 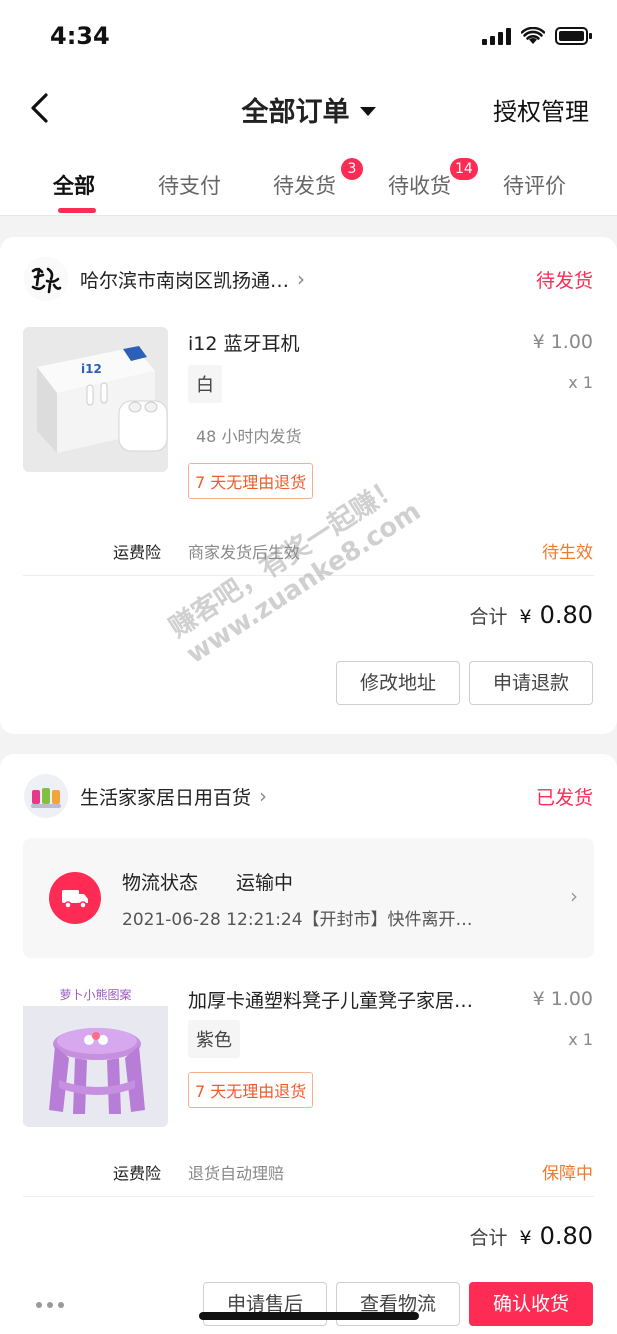 I want to click on order-status: 待发货, so click(x=564, y=280).